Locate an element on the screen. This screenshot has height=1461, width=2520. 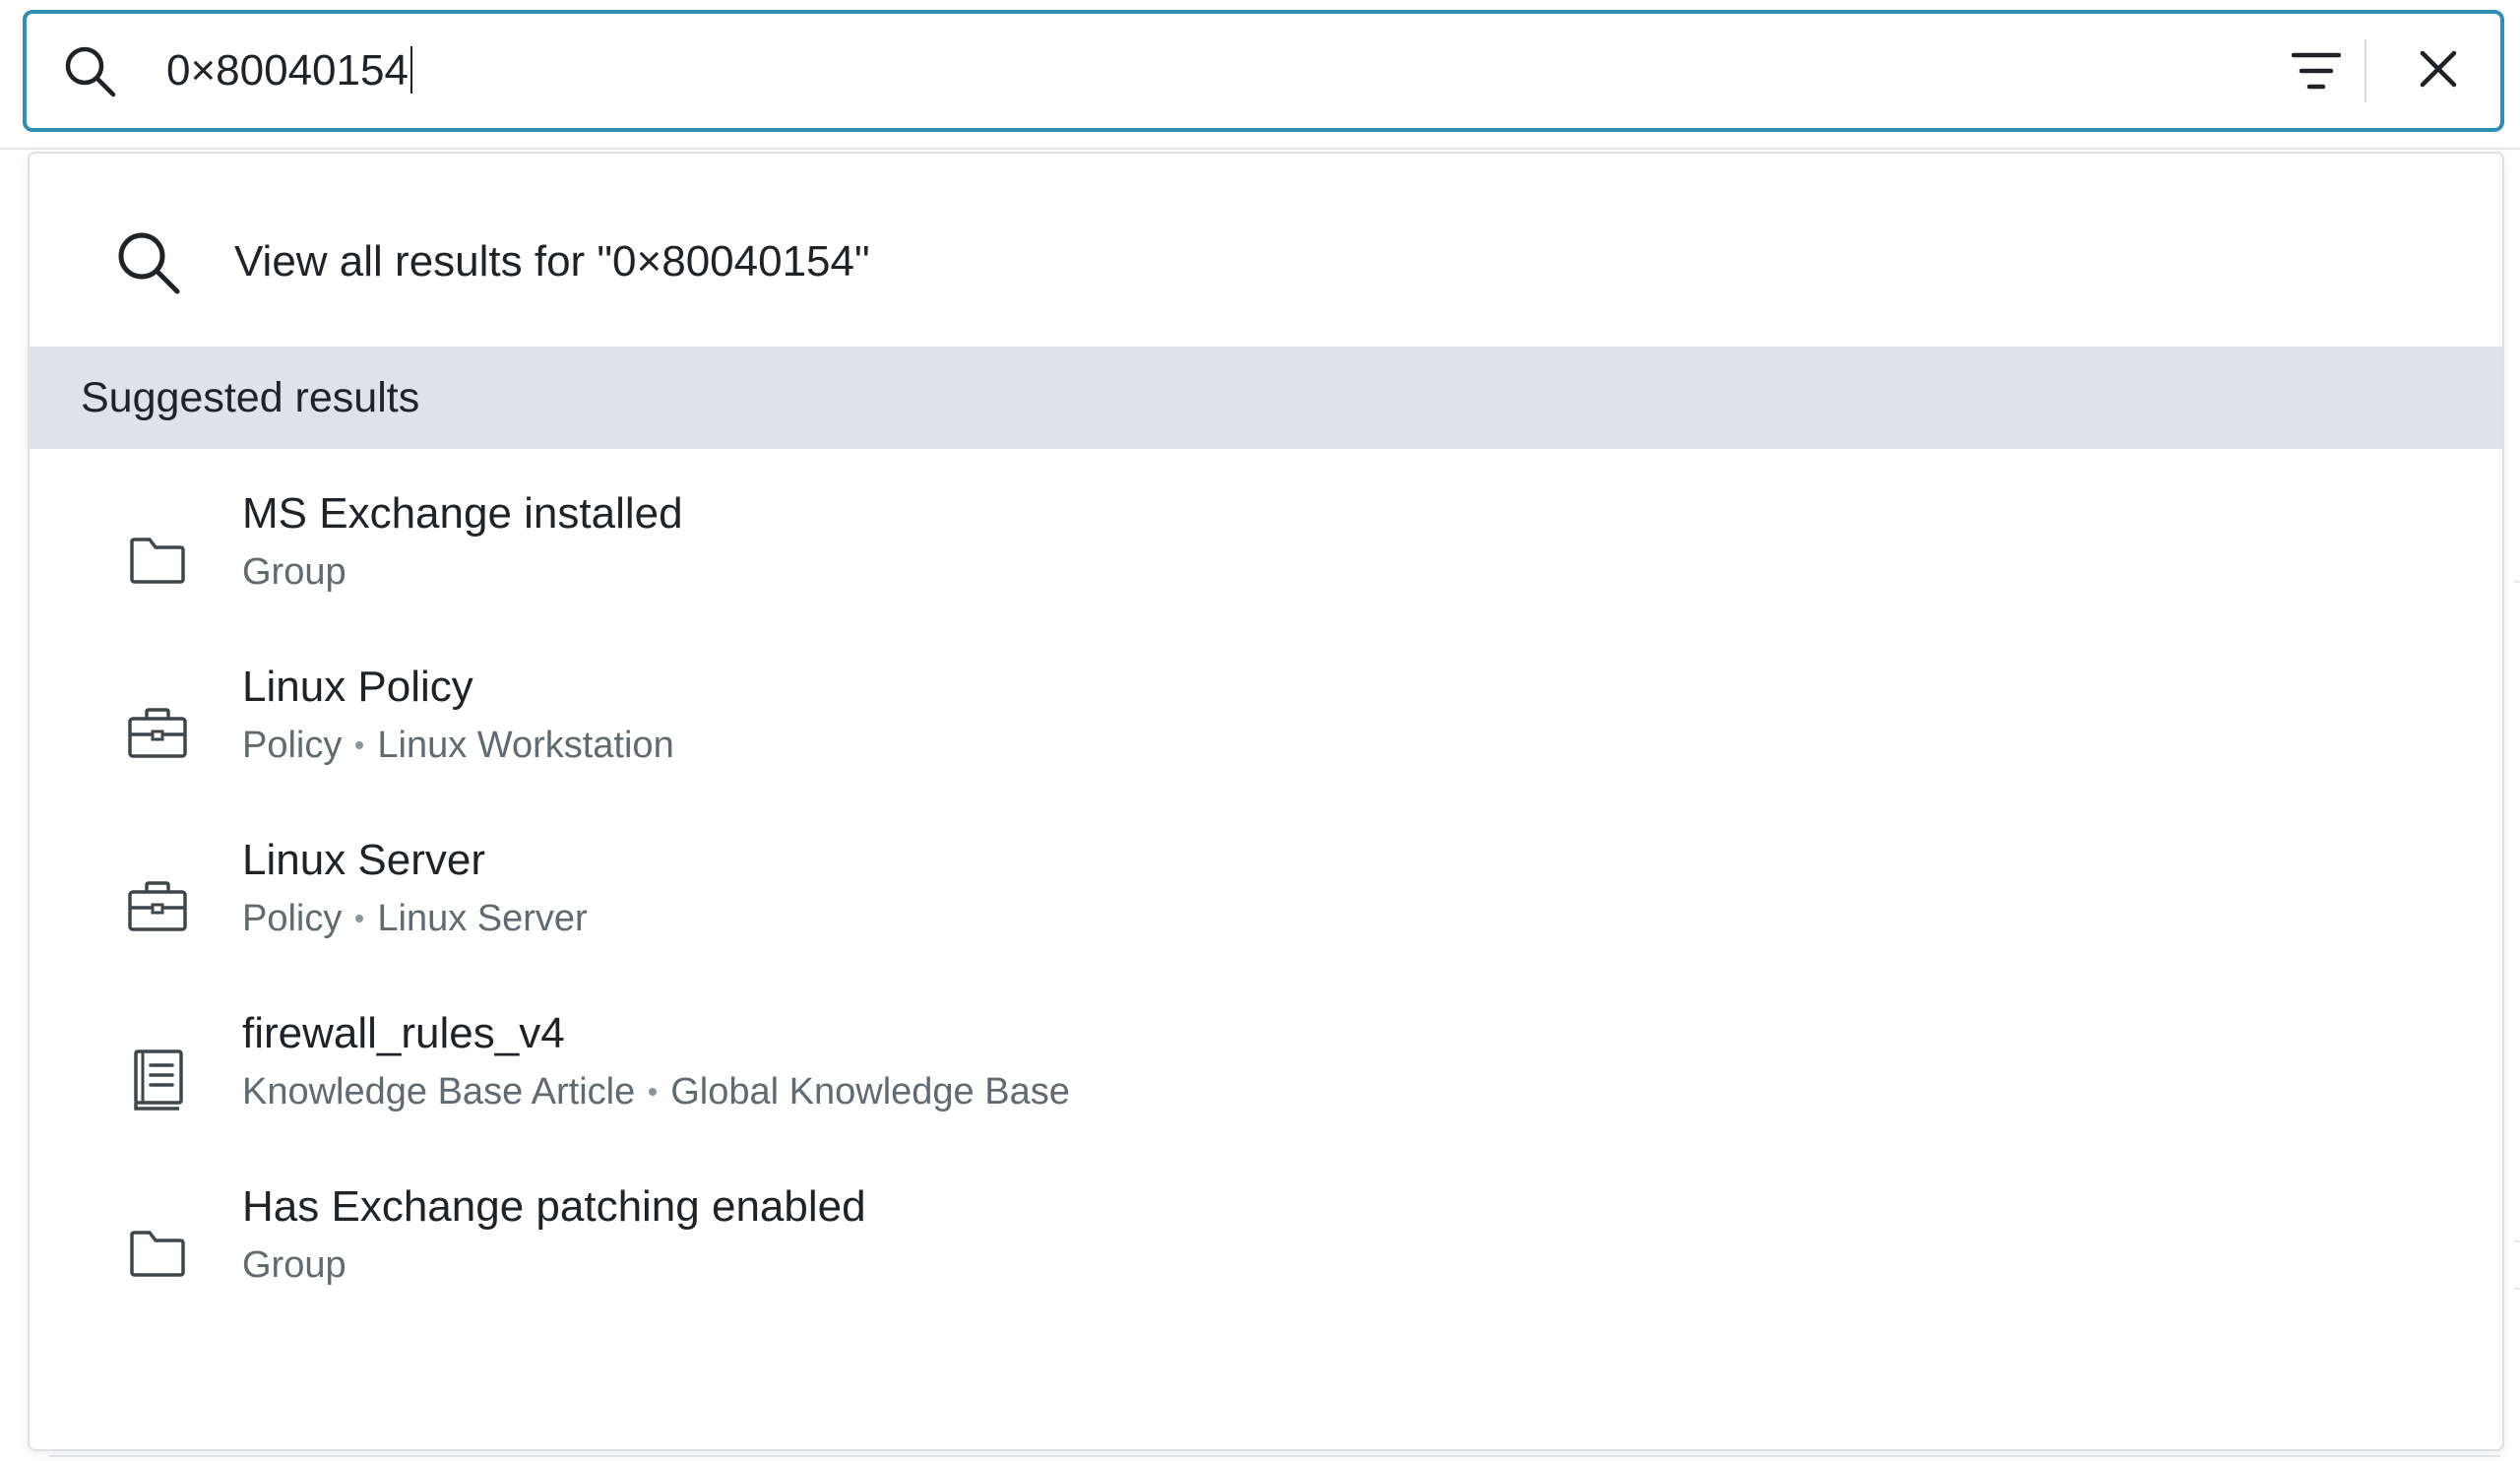
suggested-result-item: Has Exchange patching enabled Group is located at coordinates (1266, 1264).